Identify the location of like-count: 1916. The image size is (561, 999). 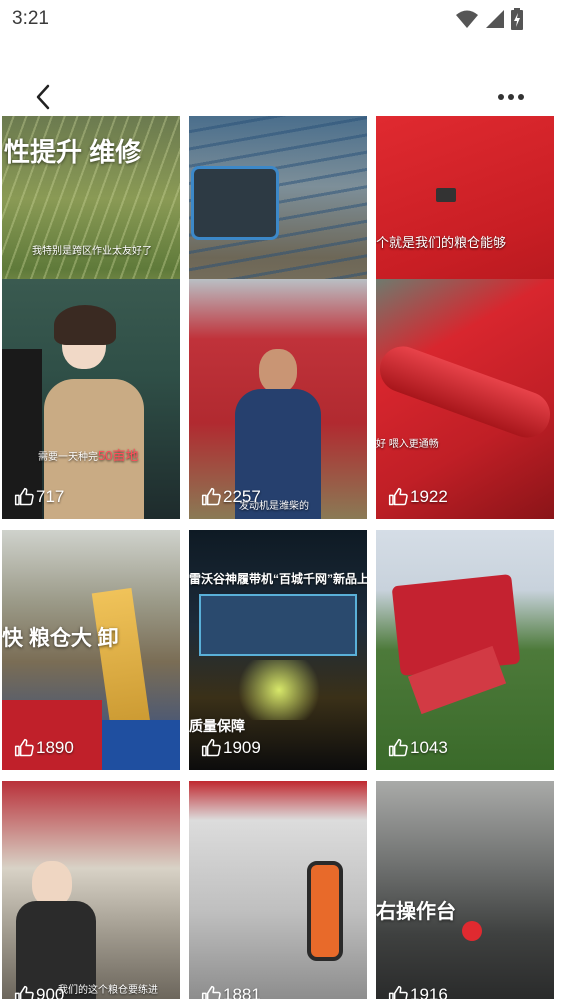
(418, 992).